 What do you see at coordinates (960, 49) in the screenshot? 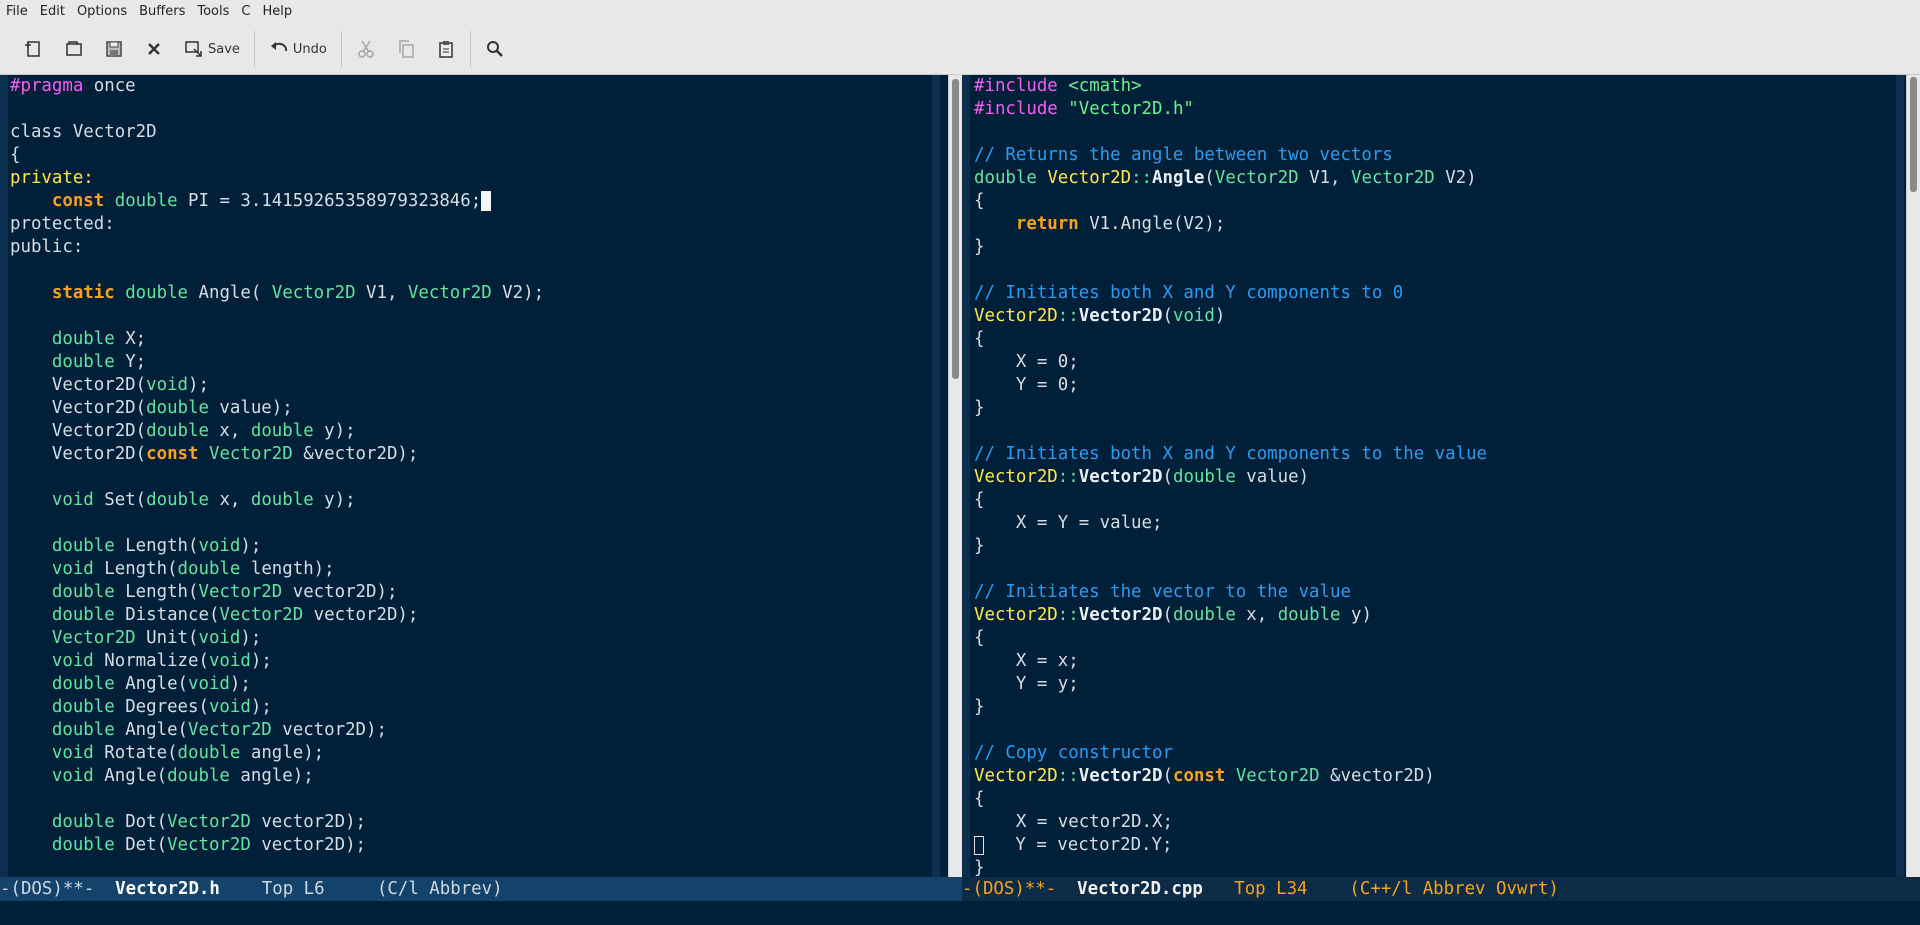
I see `toolbar: Save Undo` at bounding box center [960, 49].